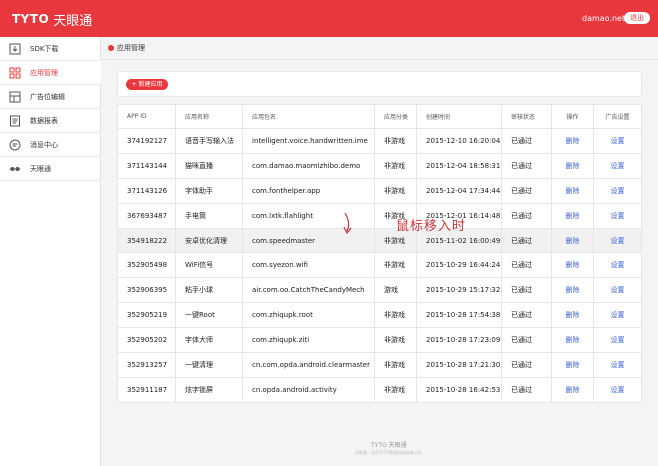 This screenshot has width=658, height=466. What do you see at coordinates (459, 315) in the screenshot?
I see `created-time-cell: 2015-10-28 17:54:38` at bounding box center [459, 315].